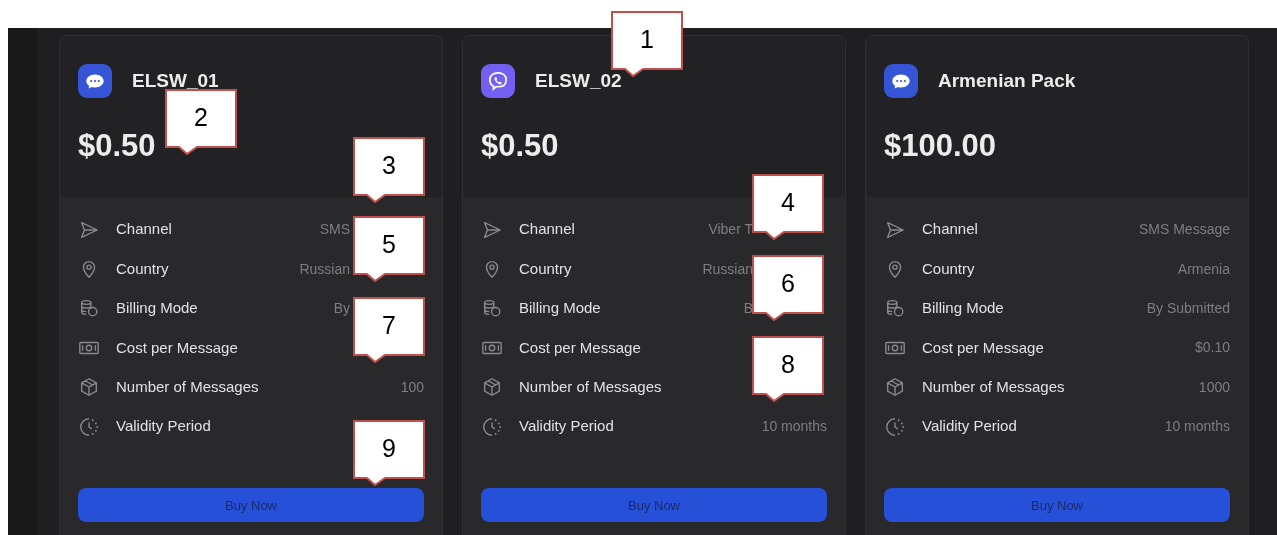  What do you see at coordinates (334, 230) in the screenshot?
I see `detail-value: SMS` at bounding box center [334, 230].